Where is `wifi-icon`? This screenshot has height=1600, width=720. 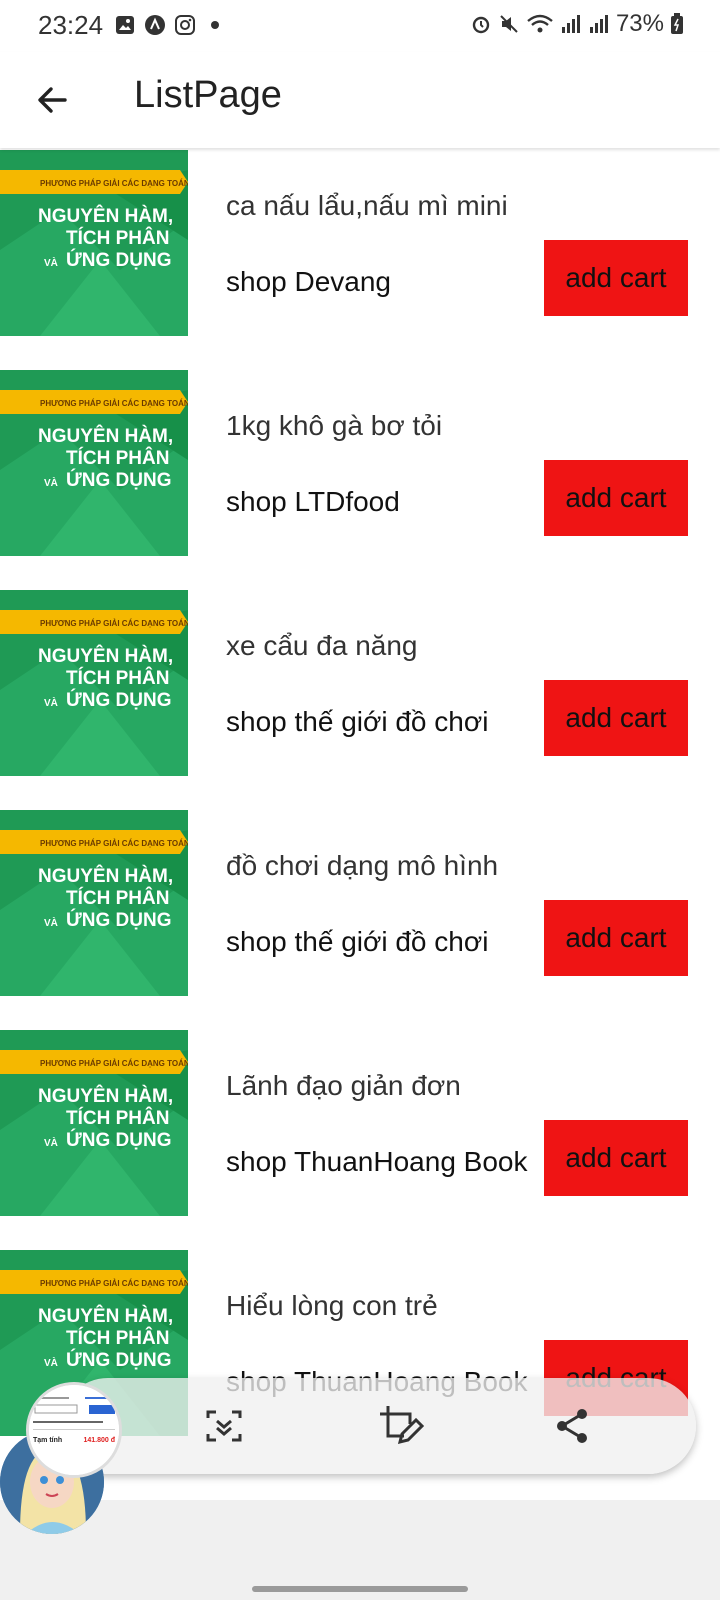
wifi-icon is located at coordinates (540, 23).